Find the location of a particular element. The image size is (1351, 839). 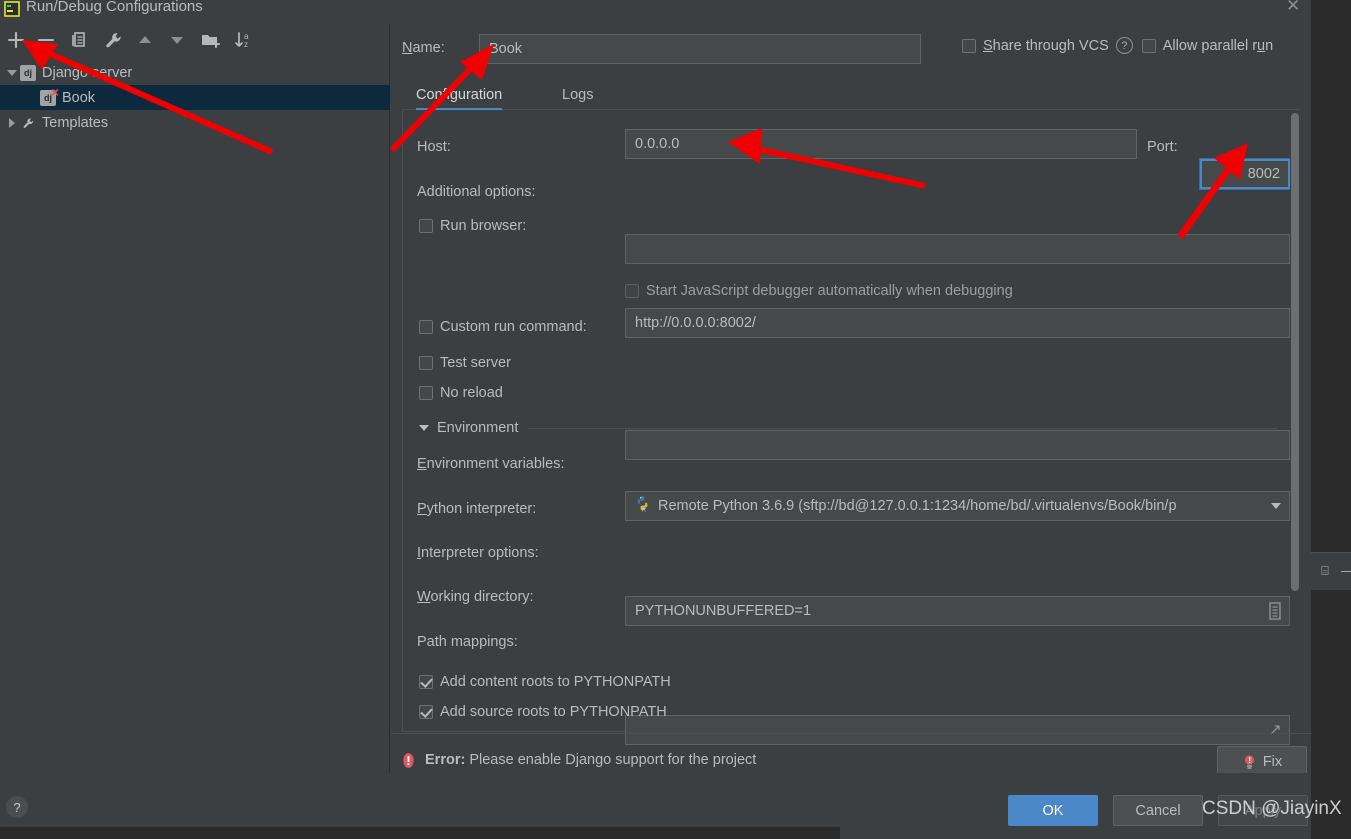

name-input is located at coordinates (700, 49).